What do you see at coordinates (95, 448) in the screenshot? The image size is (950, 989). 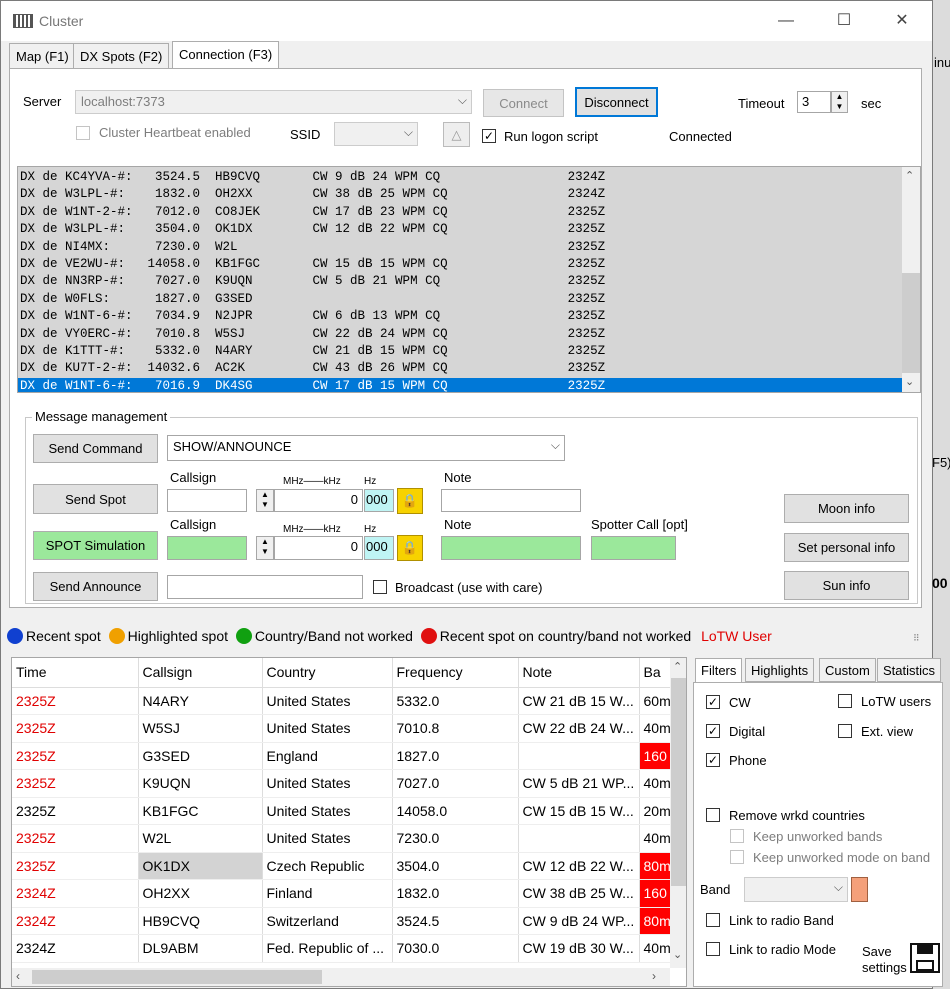 I see `send-command-button: Send Command` at bounding box center [95, 448].